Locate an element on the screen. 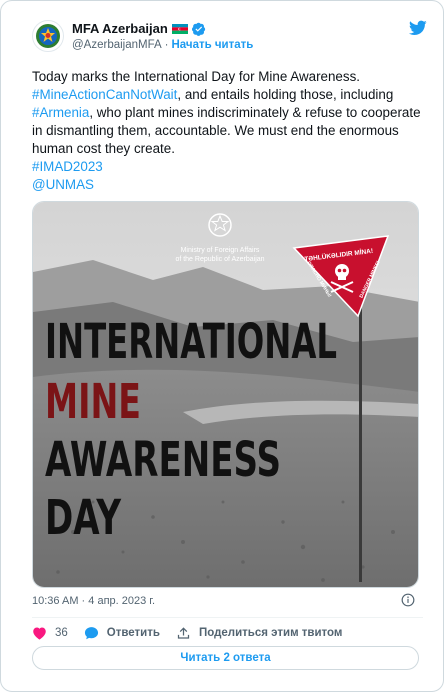 The height and width of the screenshot is (694, 446). ministry-line1: Ministry of Foreign Affairs is located at coordinates (220, 250).